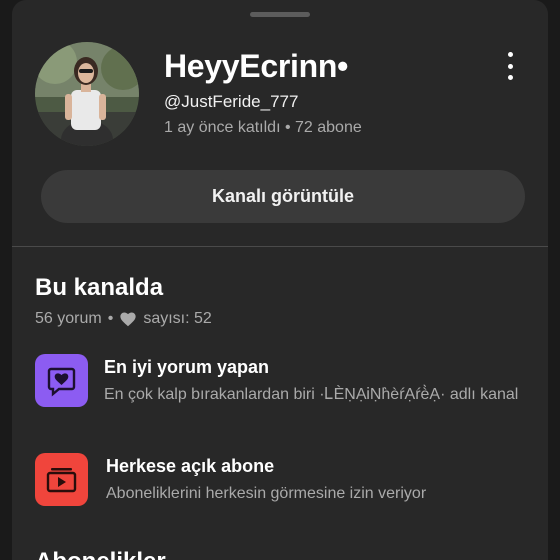 This screenshot has width=560, height=560. Describe the element at coordinates (280, 246) in the screenshot. I see `divider` at that location.